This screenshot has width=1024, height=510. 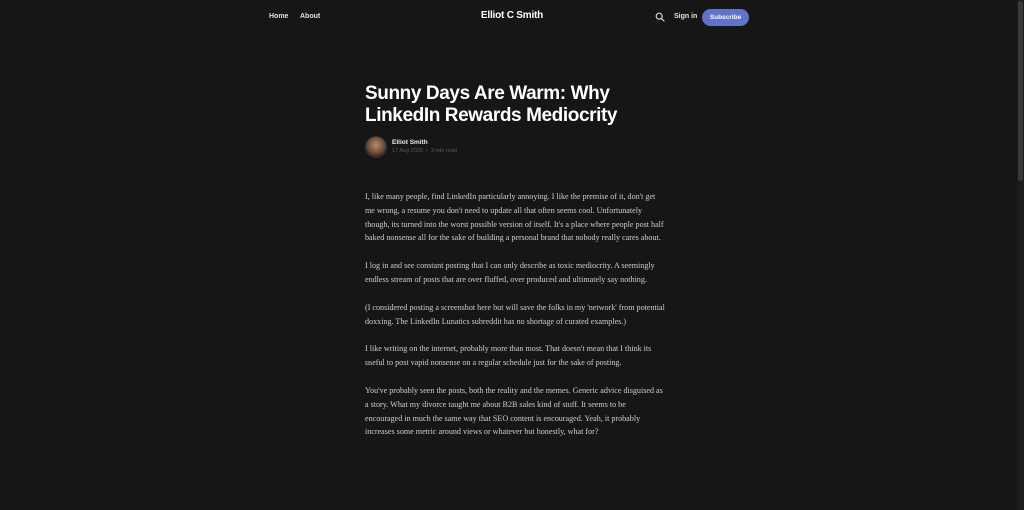 I want to click on post-date: 17 Aug 2025, so click(x=407, y=151).